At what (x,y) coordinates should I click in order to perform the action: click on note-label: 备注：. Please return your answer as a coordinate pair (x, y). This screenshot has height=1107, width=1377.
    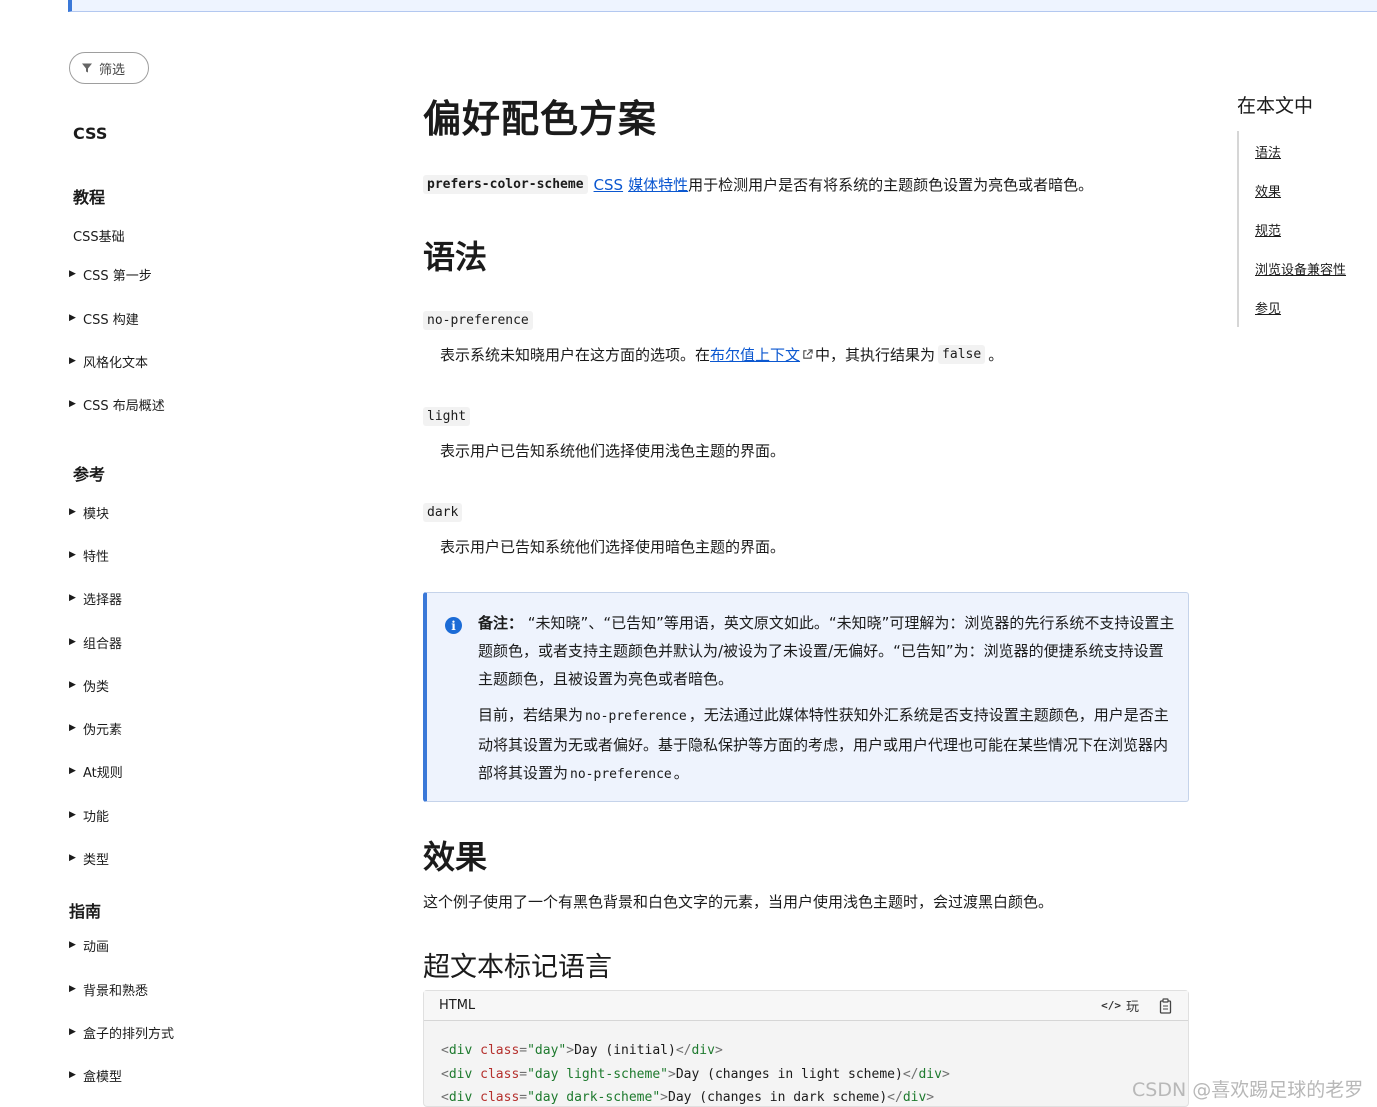
    Looking at the image, I should click on (501, 623).